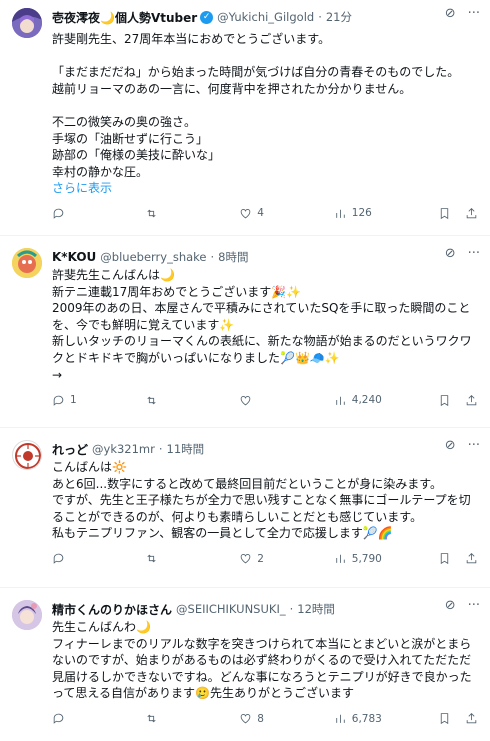 The width and height of the screenshot is (490, 741). Describe the element at coordinates (74, 257) in the screenshot. I see `display-name: K*KOU` at that location.